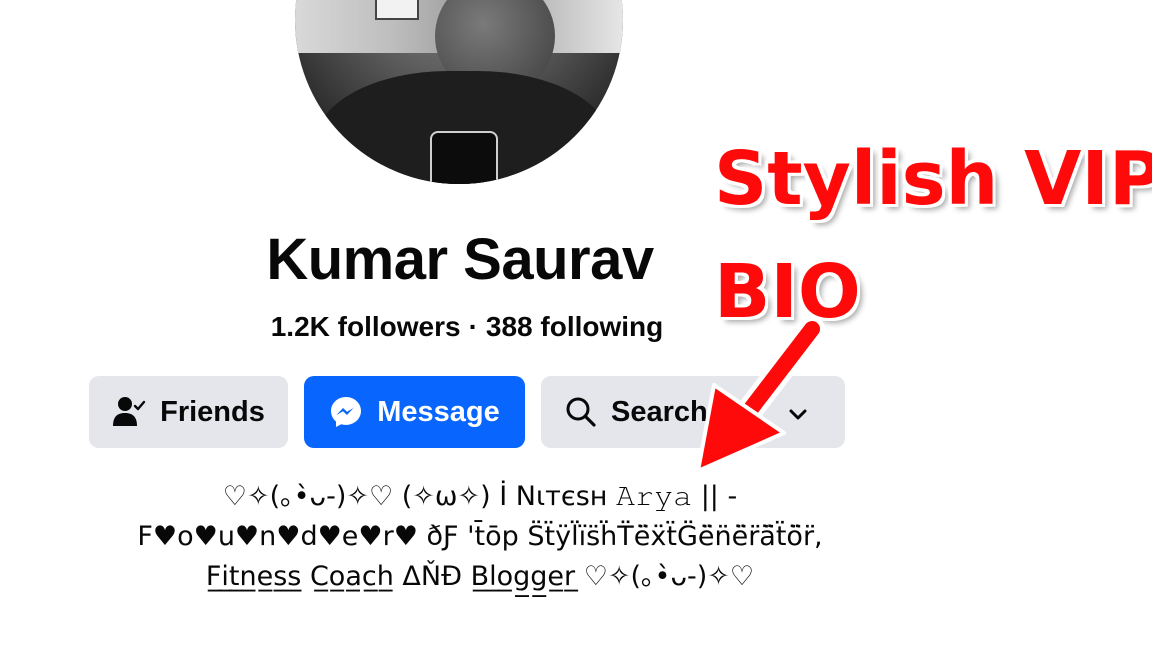 Image resolution: width=1152 pixels, height=666 pixels. I want to click on messenger-icon, so click(346, 412).